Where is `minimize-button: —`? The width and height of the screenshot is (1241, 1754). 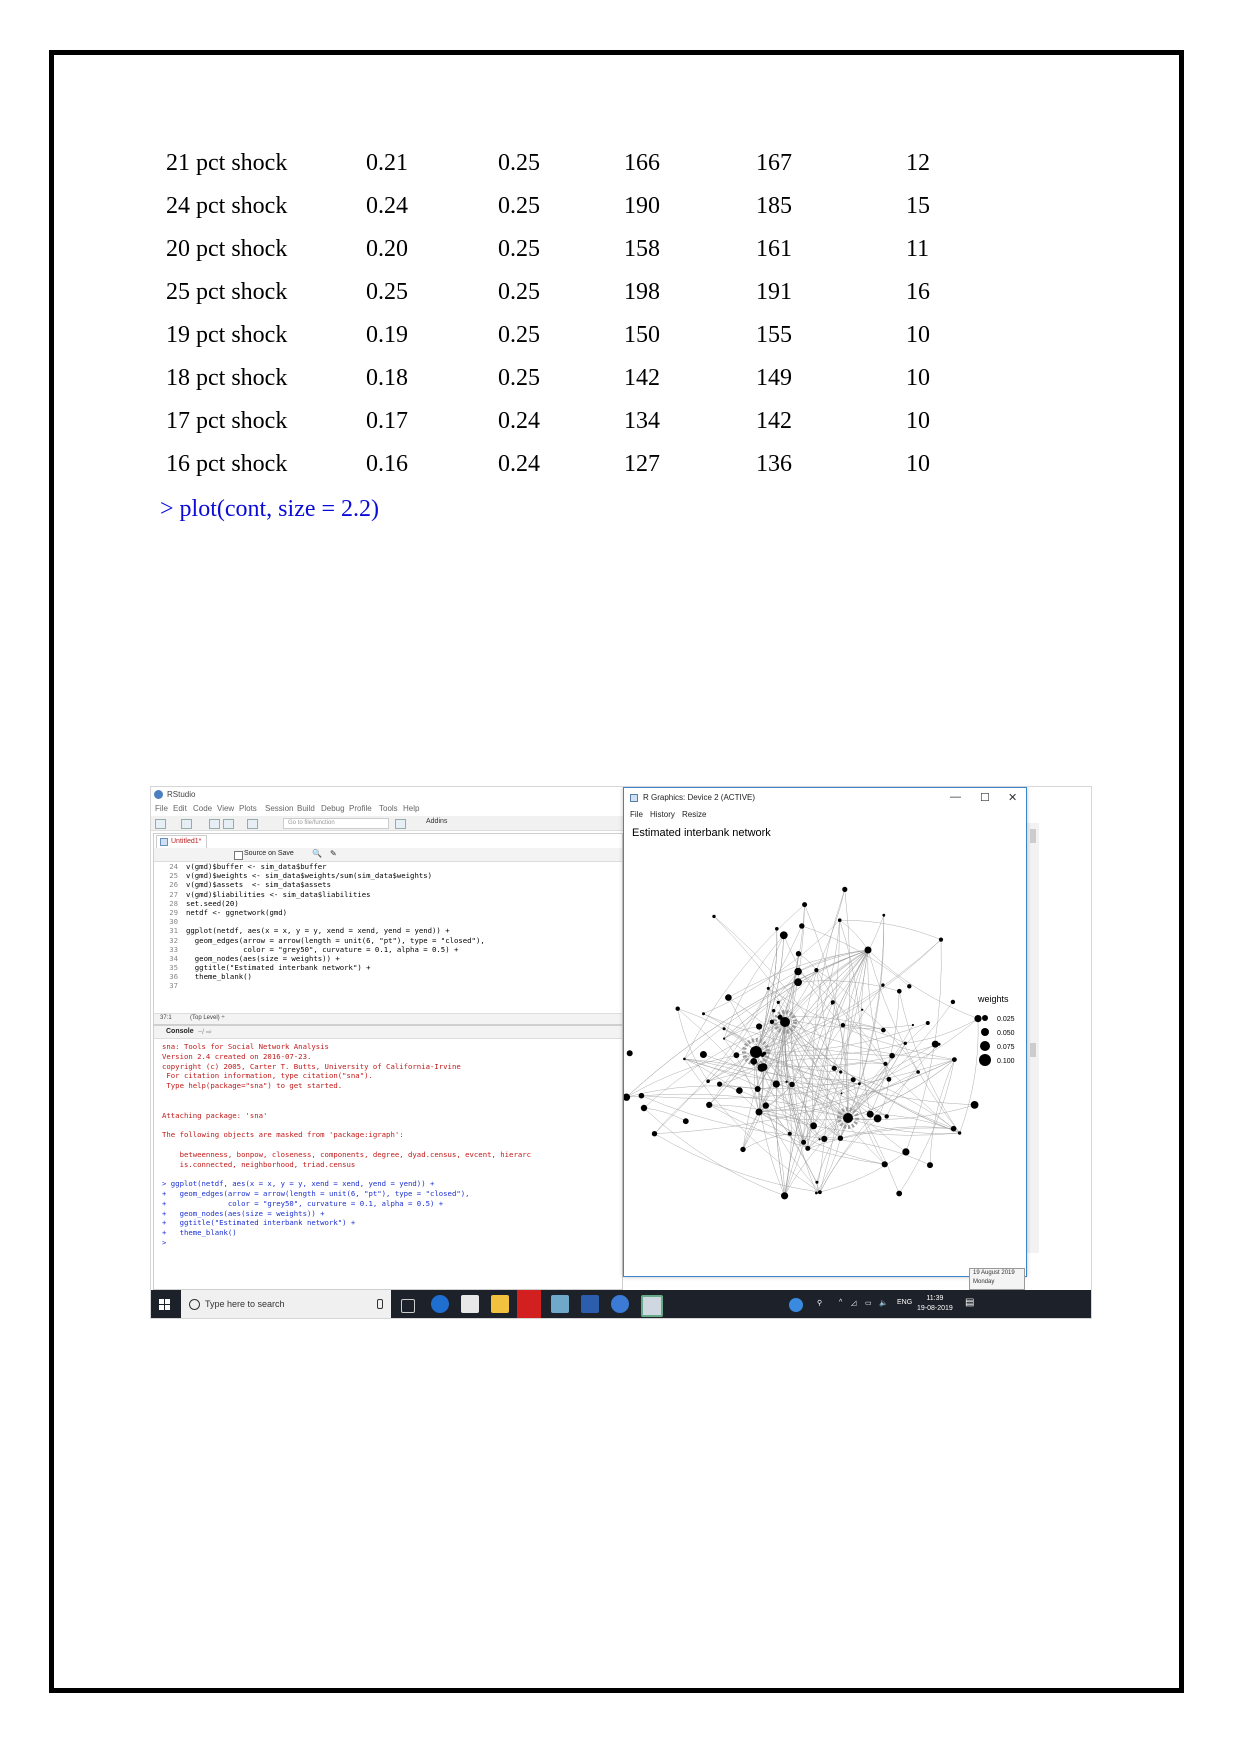
minimize-button: — is located at coordinates (955, 797).